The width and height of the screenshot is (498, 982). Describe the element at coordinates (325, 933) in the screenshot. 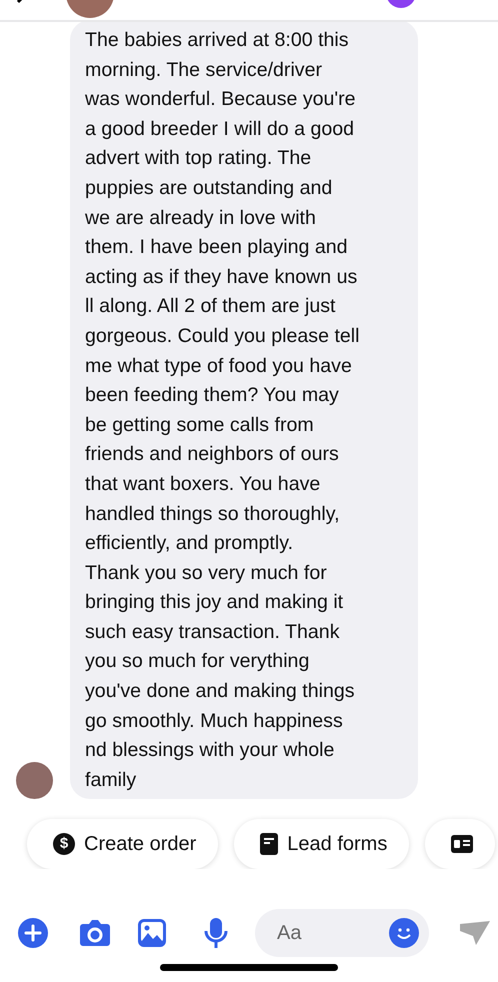

I see `message-input: Aa` at that location.